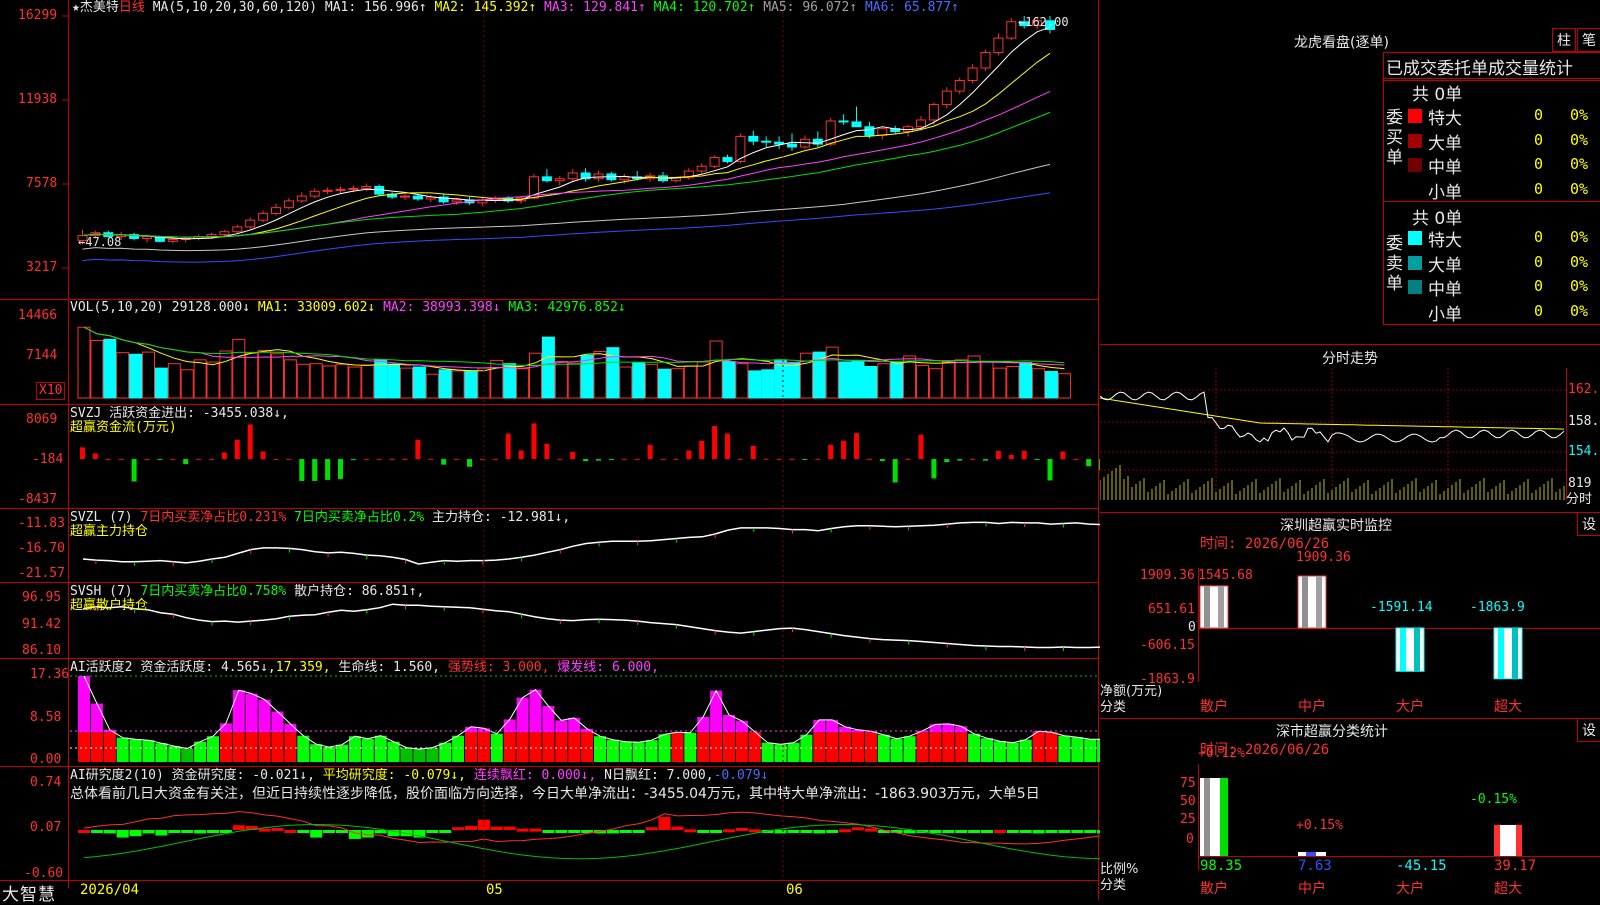  I want to click on low-marker: ←47.08, so click(99, 242).